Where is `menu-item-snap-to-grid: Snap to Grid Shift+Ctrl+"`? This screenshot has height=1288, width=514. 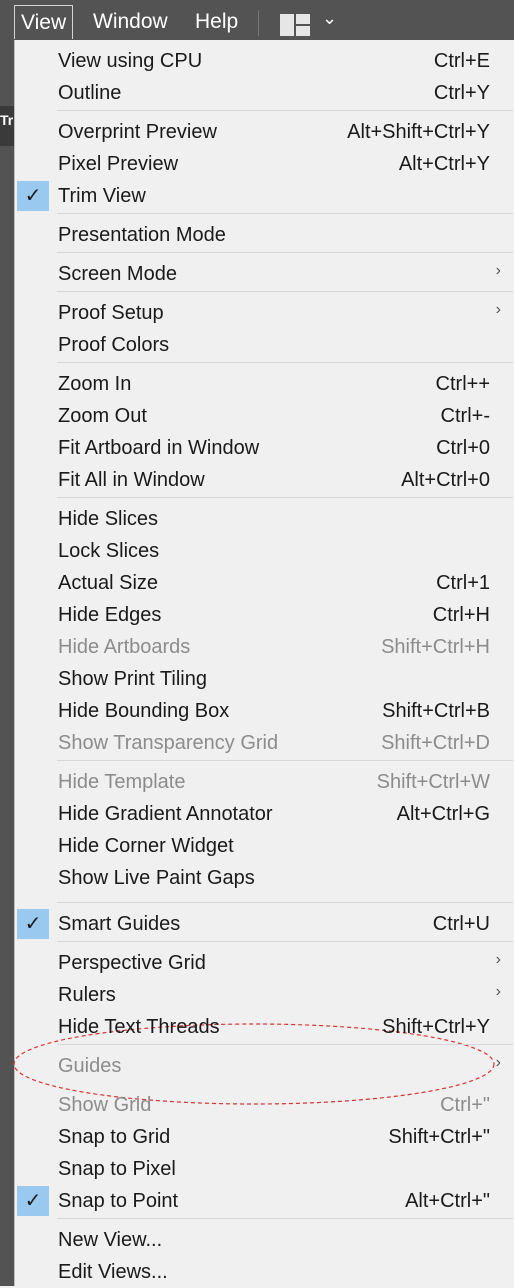 menu-item-snap-to-grid: Snap to Grid Shift+Ctrl+" is located at coordinates (264, 1137).